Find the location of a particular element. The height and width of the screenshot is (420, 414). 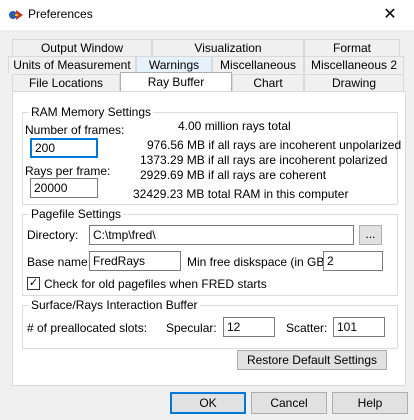

frames-input: 200 is located at coordinates (64, 148).